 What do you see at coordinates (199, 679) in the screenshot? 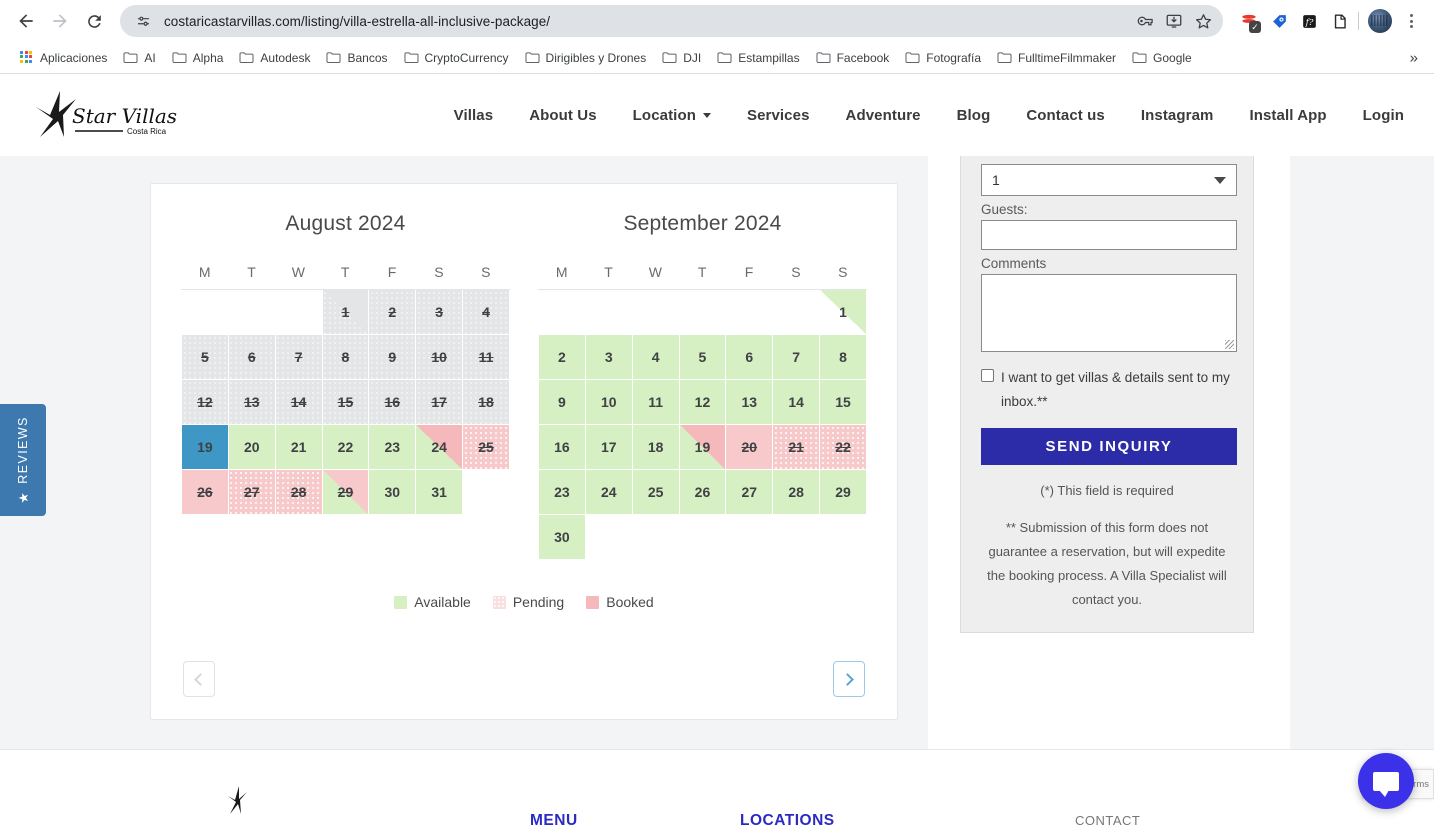
I see `calendar-prev-button` at bounding box center [199, 679].